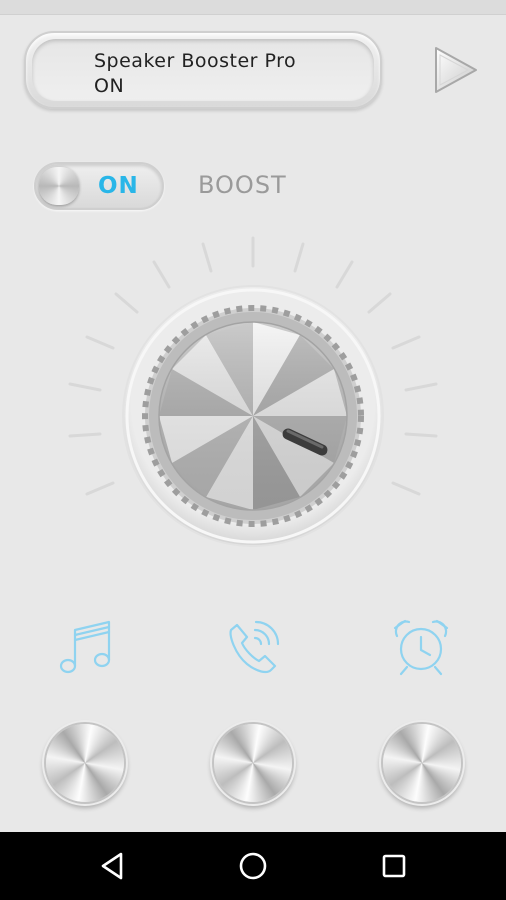 This screenshot has height=900, width=506. I want to click on play-button, so click(455, 70).